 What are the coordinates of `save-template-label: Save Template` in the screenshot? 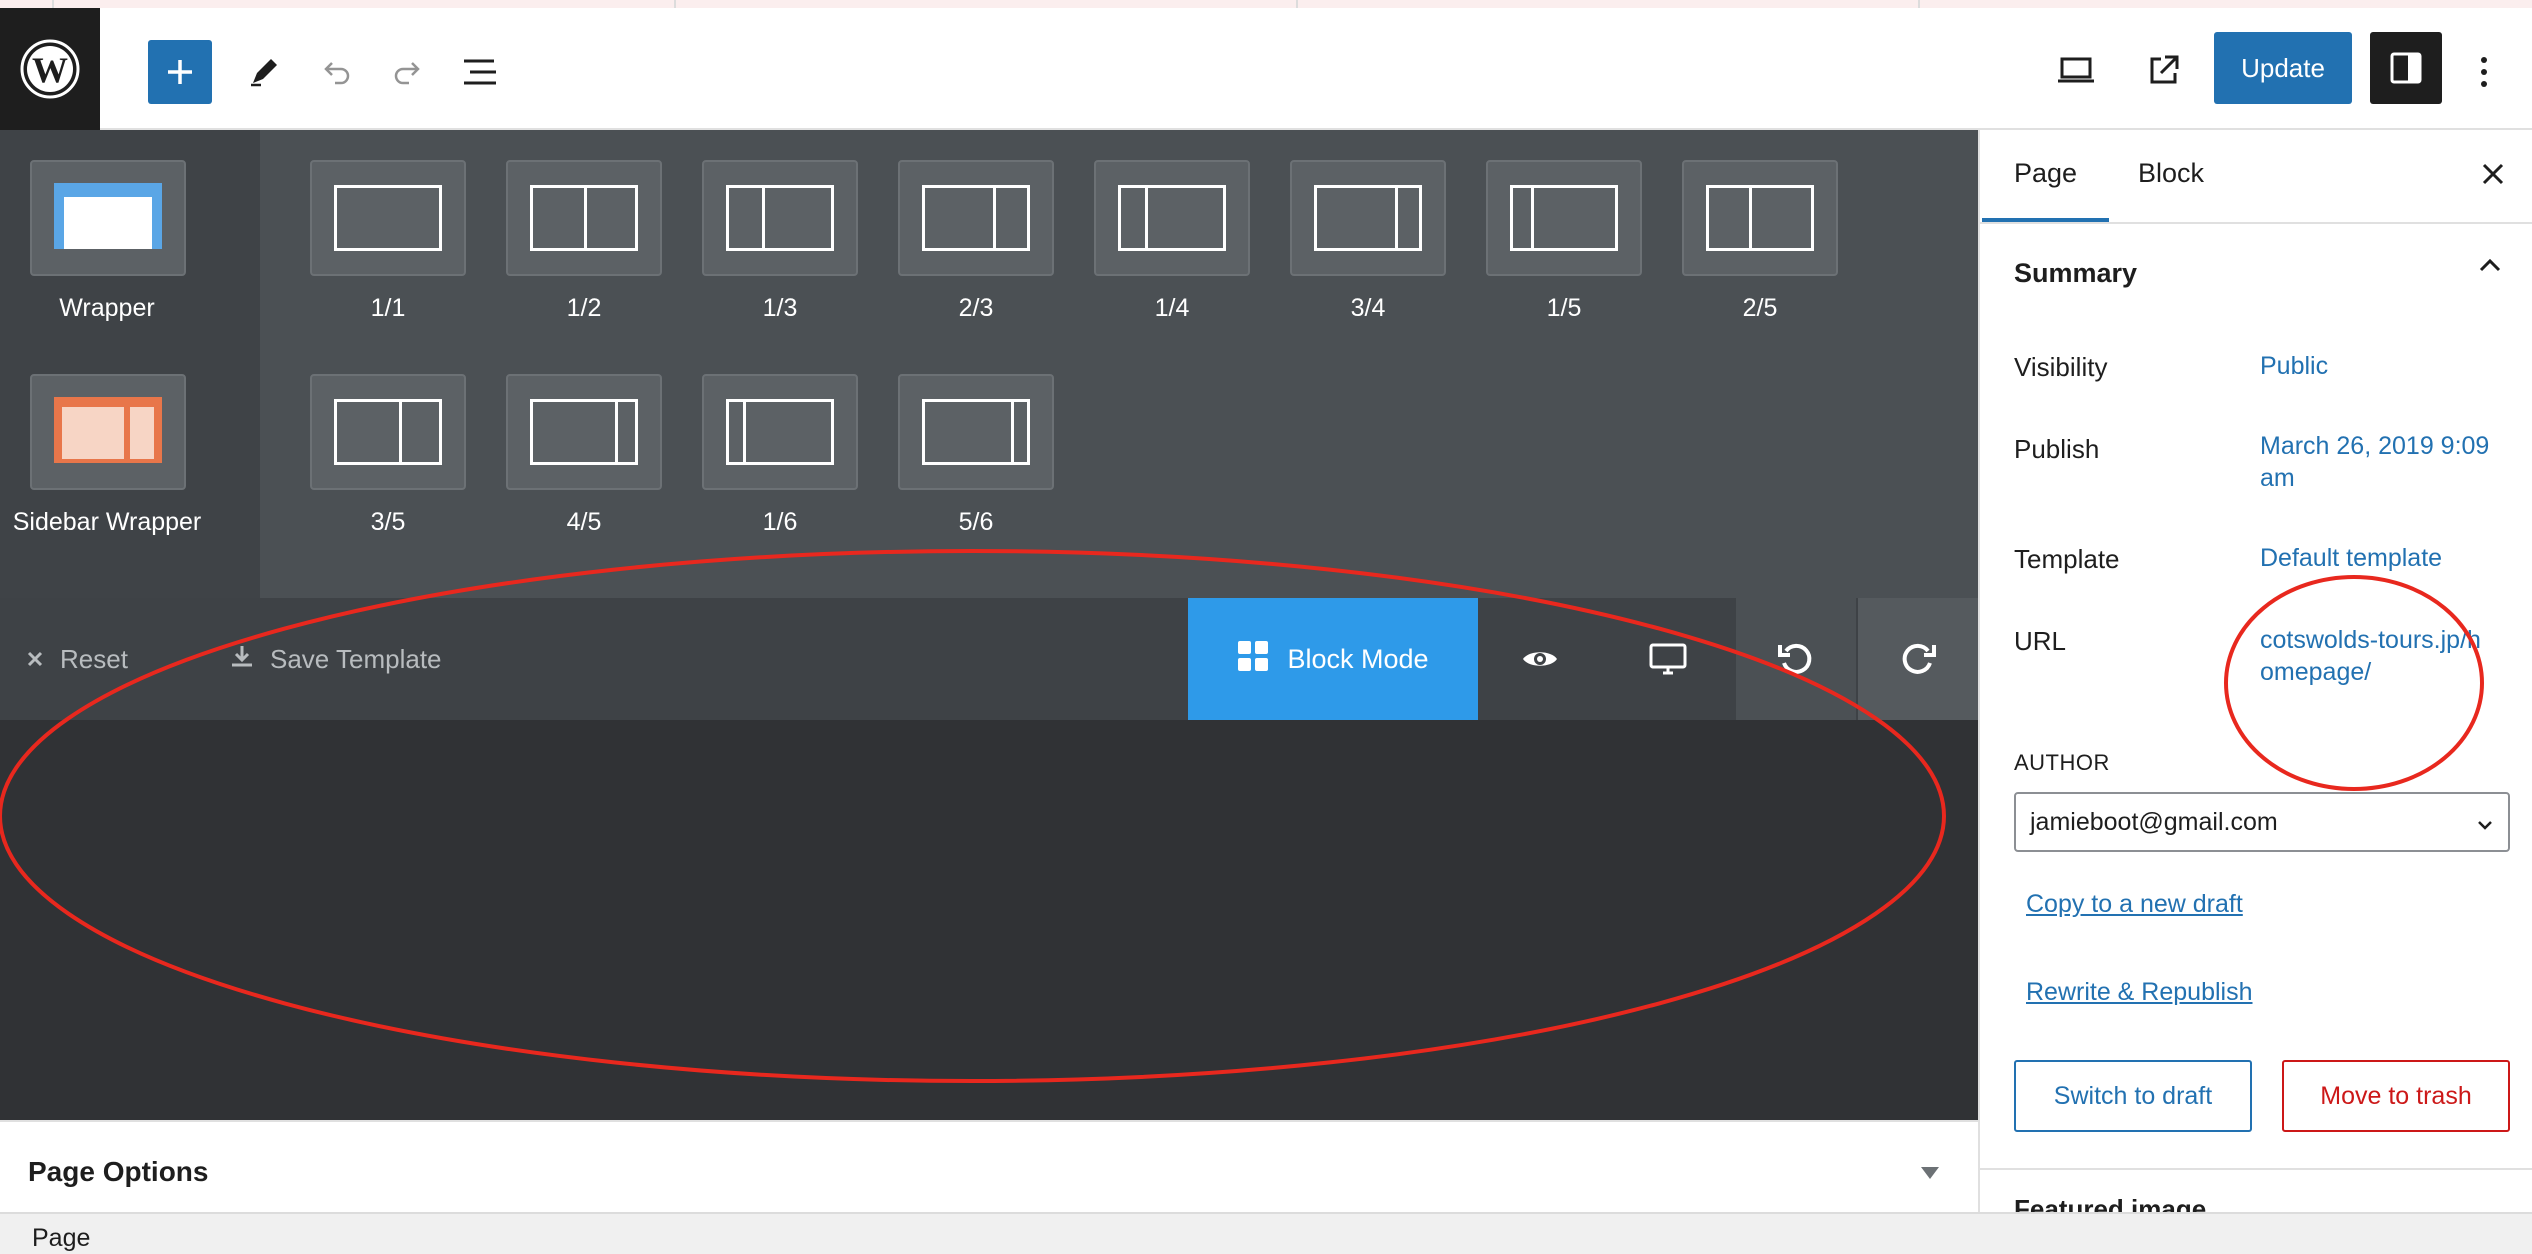 It's located at (356, 658).